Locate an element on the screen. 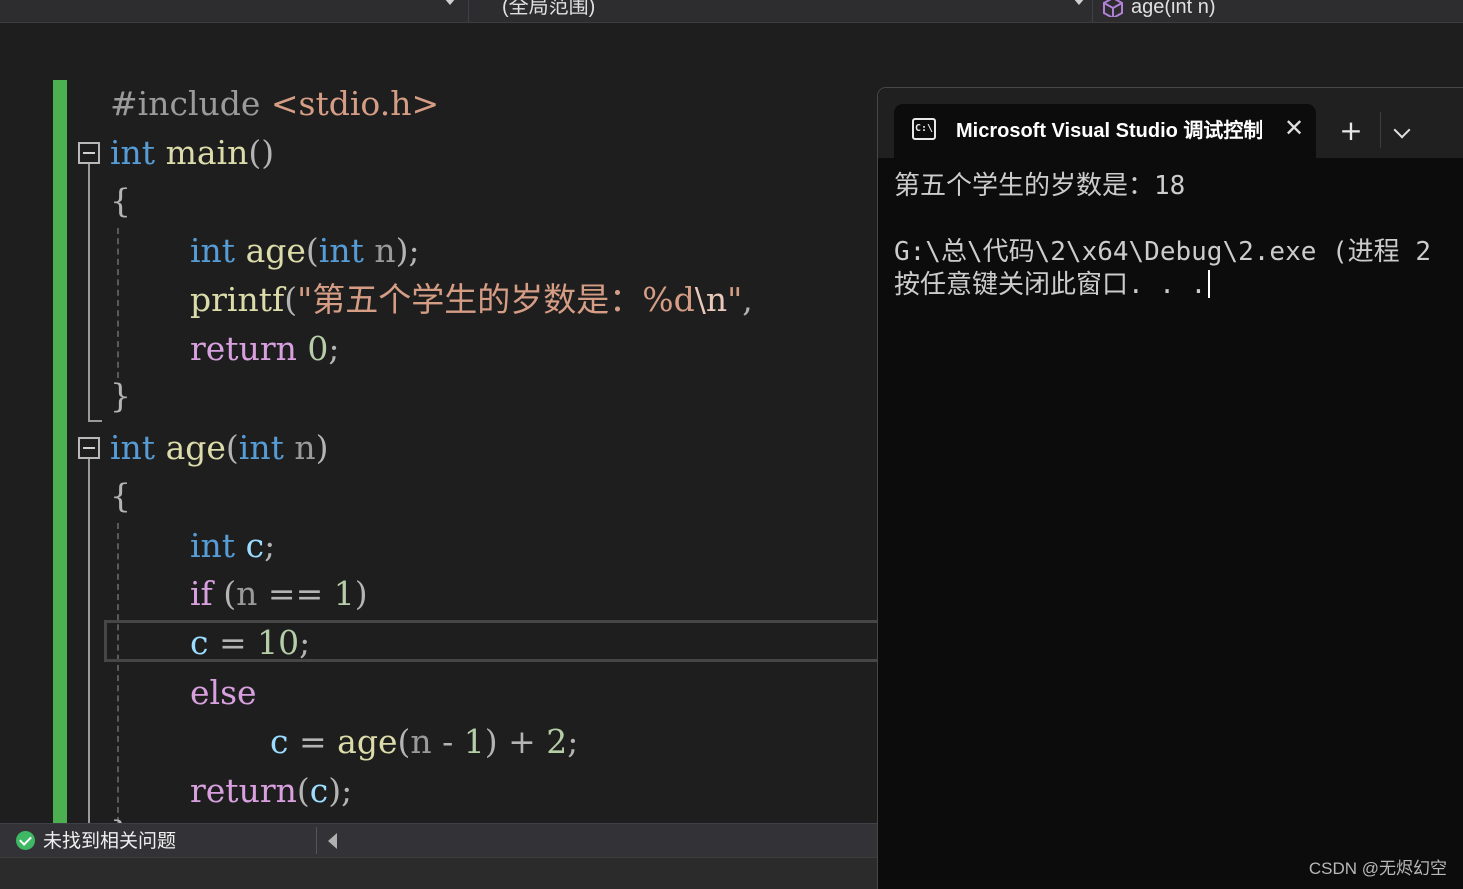 This screenshot has width=1463, height=889. new-tab-plus-icon: + is located at coordinates (1351, 131).